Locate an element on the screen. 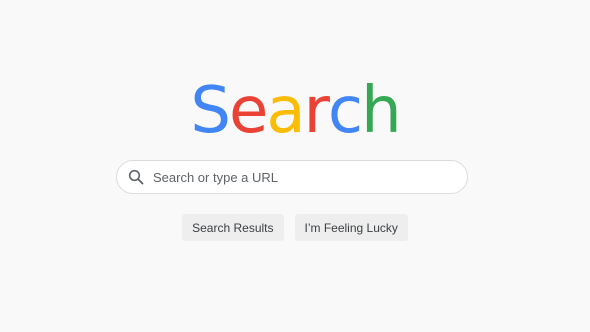  logo-letter: S is located at coordinates (210, 111).